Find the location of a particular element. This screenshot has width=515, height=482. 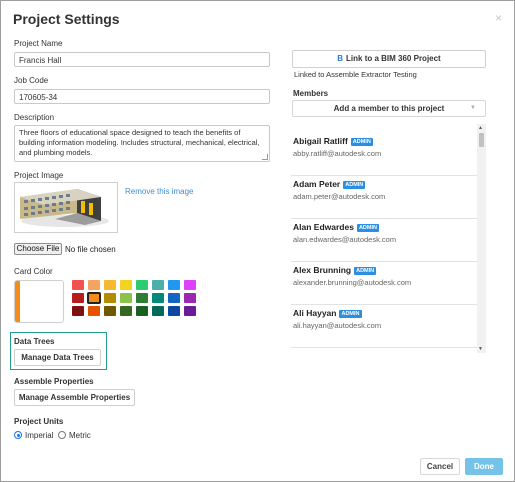

card-color-preview is located at coordinates (39, 301).